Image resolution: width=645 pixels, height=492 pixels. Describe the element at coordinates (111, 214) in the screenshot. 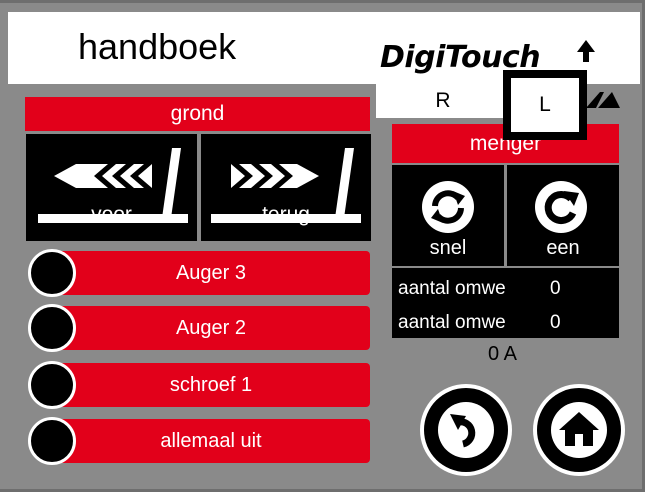

I see `voor-label: voor` at that location.